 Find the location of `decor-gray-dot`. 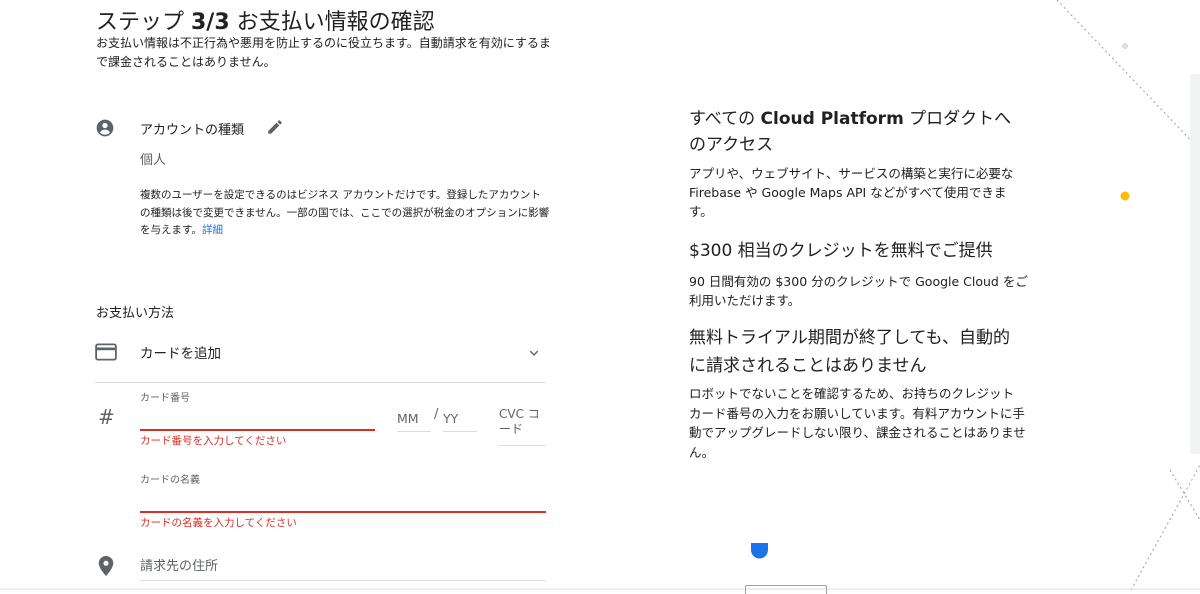

decor-gray-dot is located at coordinates (1125, 46).